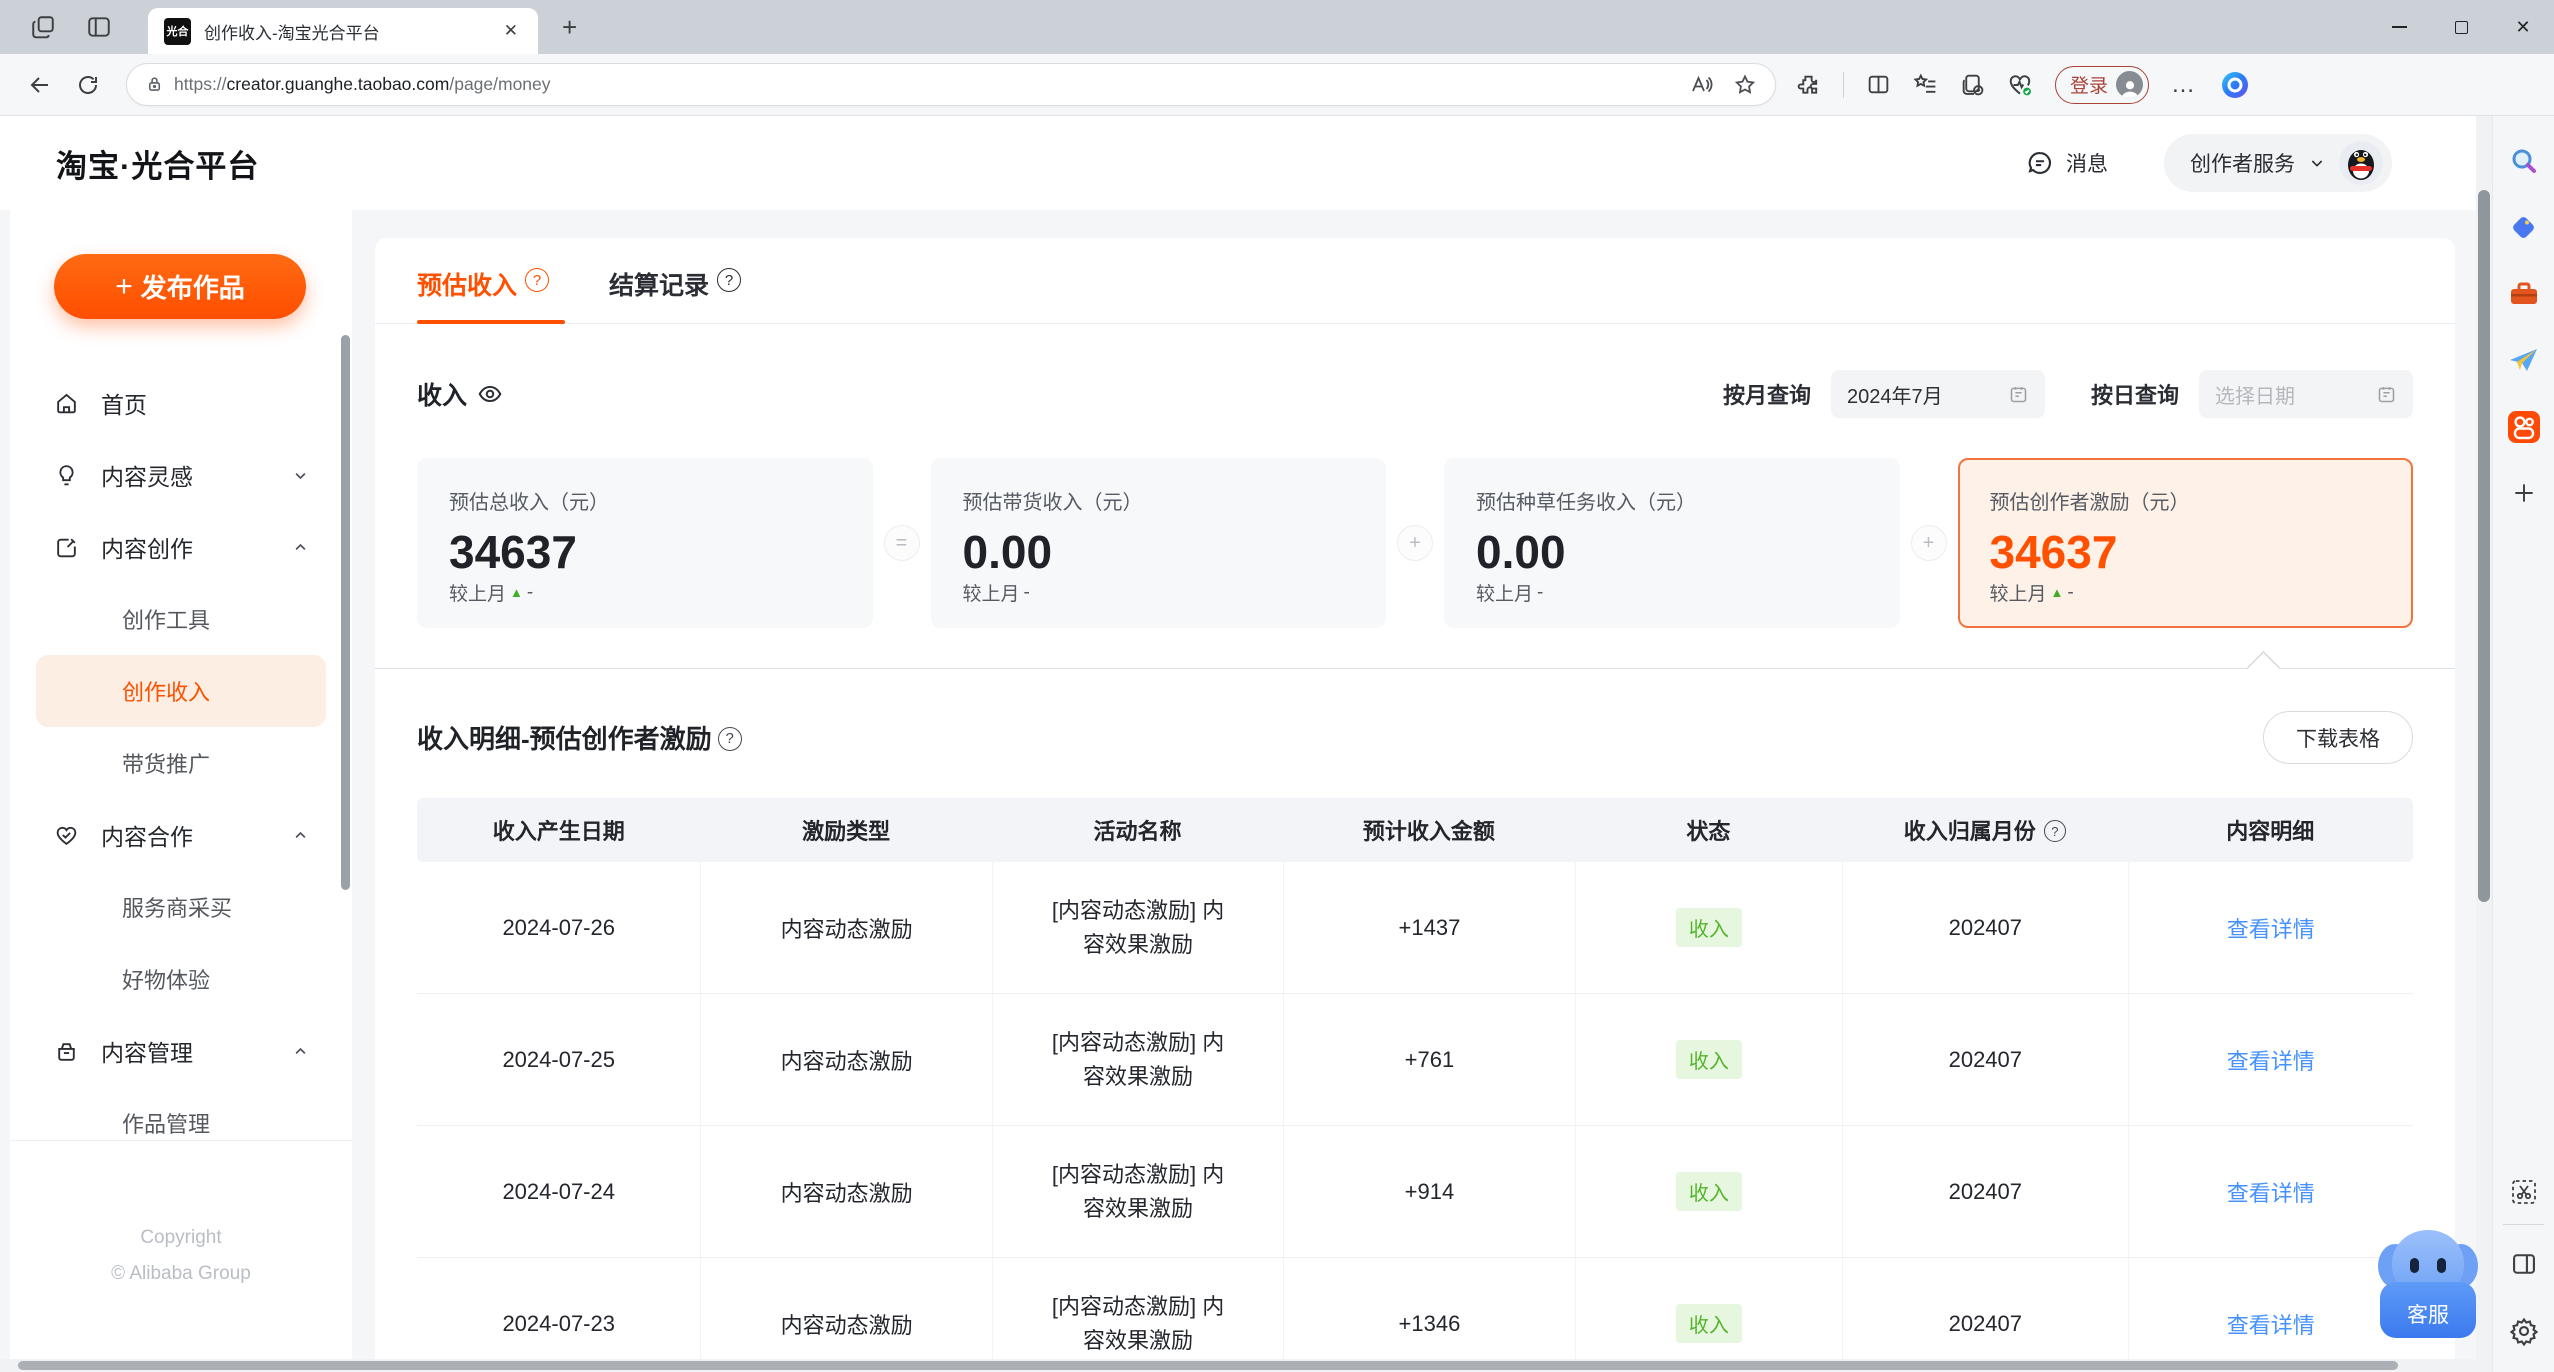 This screenshot has width=2554, height=1372. Describe the element at coordinates (66, 474) in the screenshot. I see `lightbulb-icon` at that location.